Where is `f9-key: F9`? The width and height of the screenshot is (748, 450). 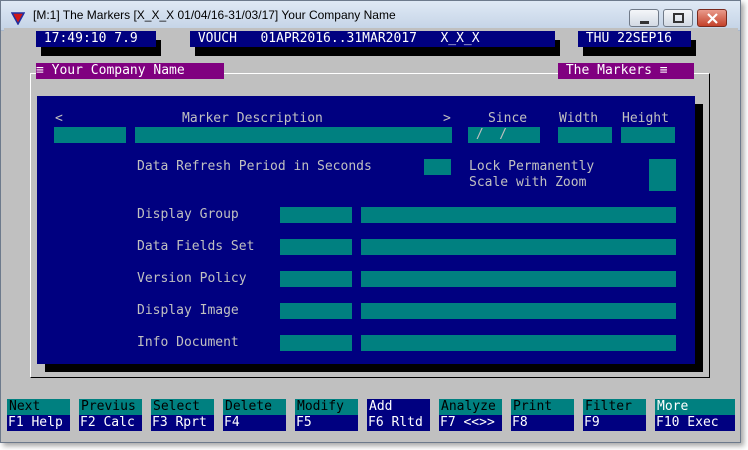 f9-key: F9 is located at coordinates (614, 423).